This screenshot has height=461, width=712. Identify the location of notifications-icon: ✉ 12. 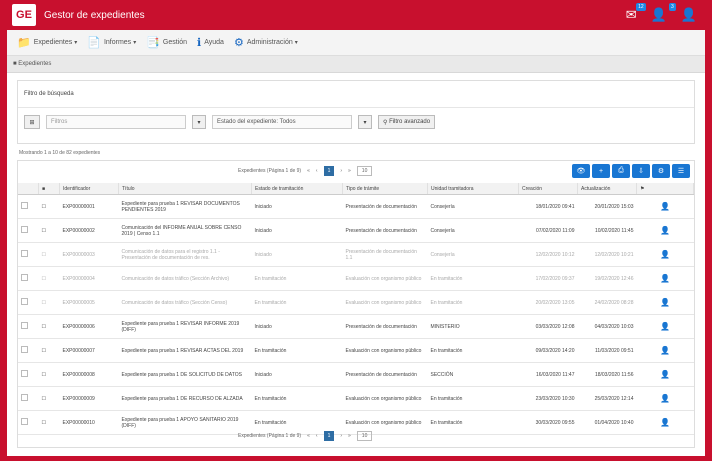
(636, 13).